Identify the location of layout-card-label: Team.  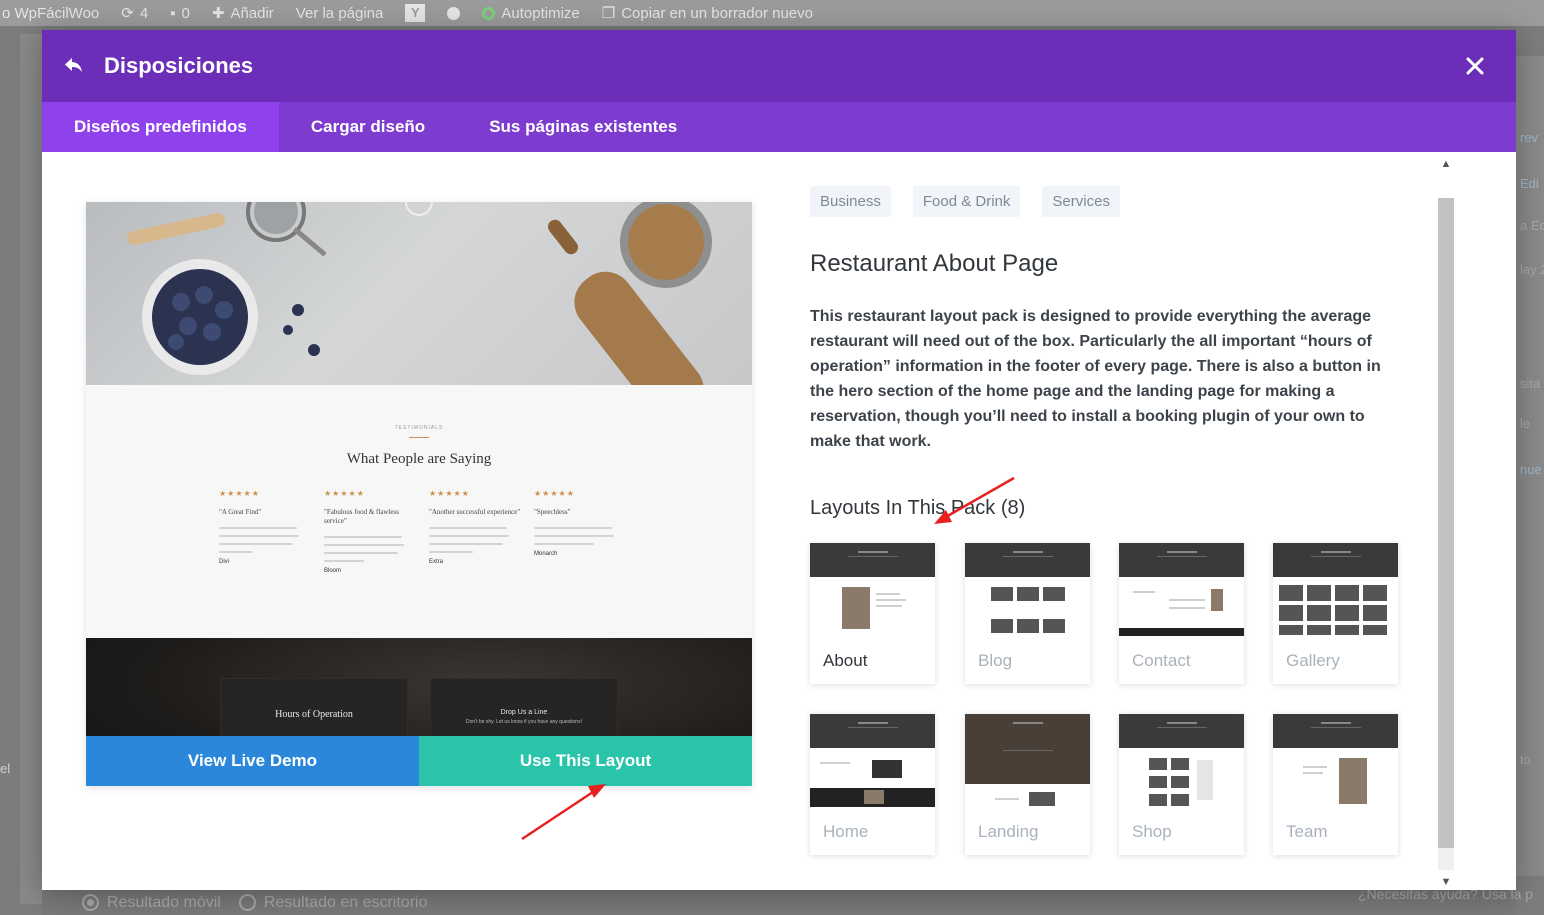
(1307, 831).